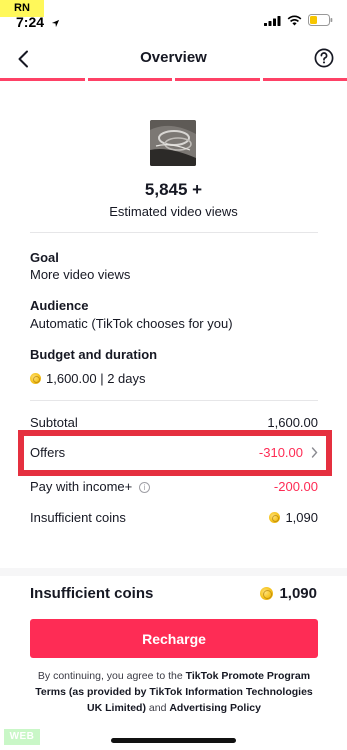 The height and width of the screenshot is (750, 347). Describe the element at coordinates (174, 517) in the screenshot. I see `insufficient-coins-row: Insufficient coins 1,090` at that location.